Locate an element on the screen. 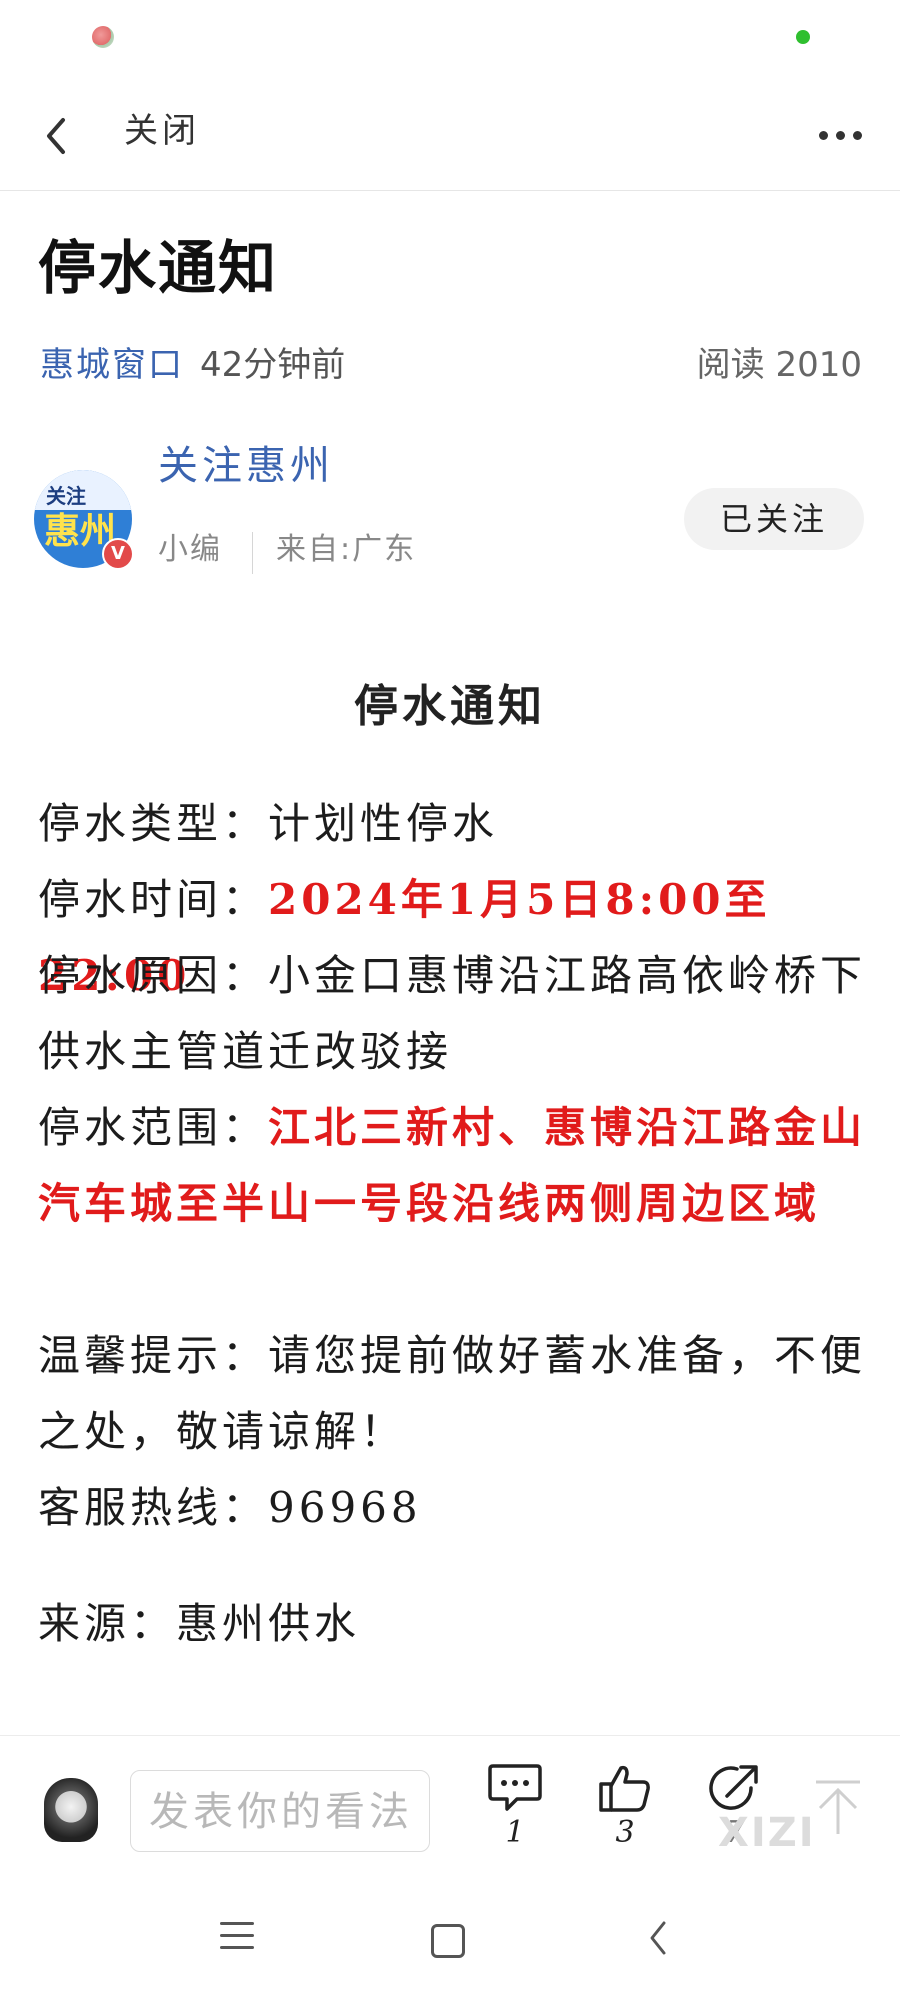 This screenshot has width=900, height=2000. watermark: XIZI is located at coordinates (767, 1833).